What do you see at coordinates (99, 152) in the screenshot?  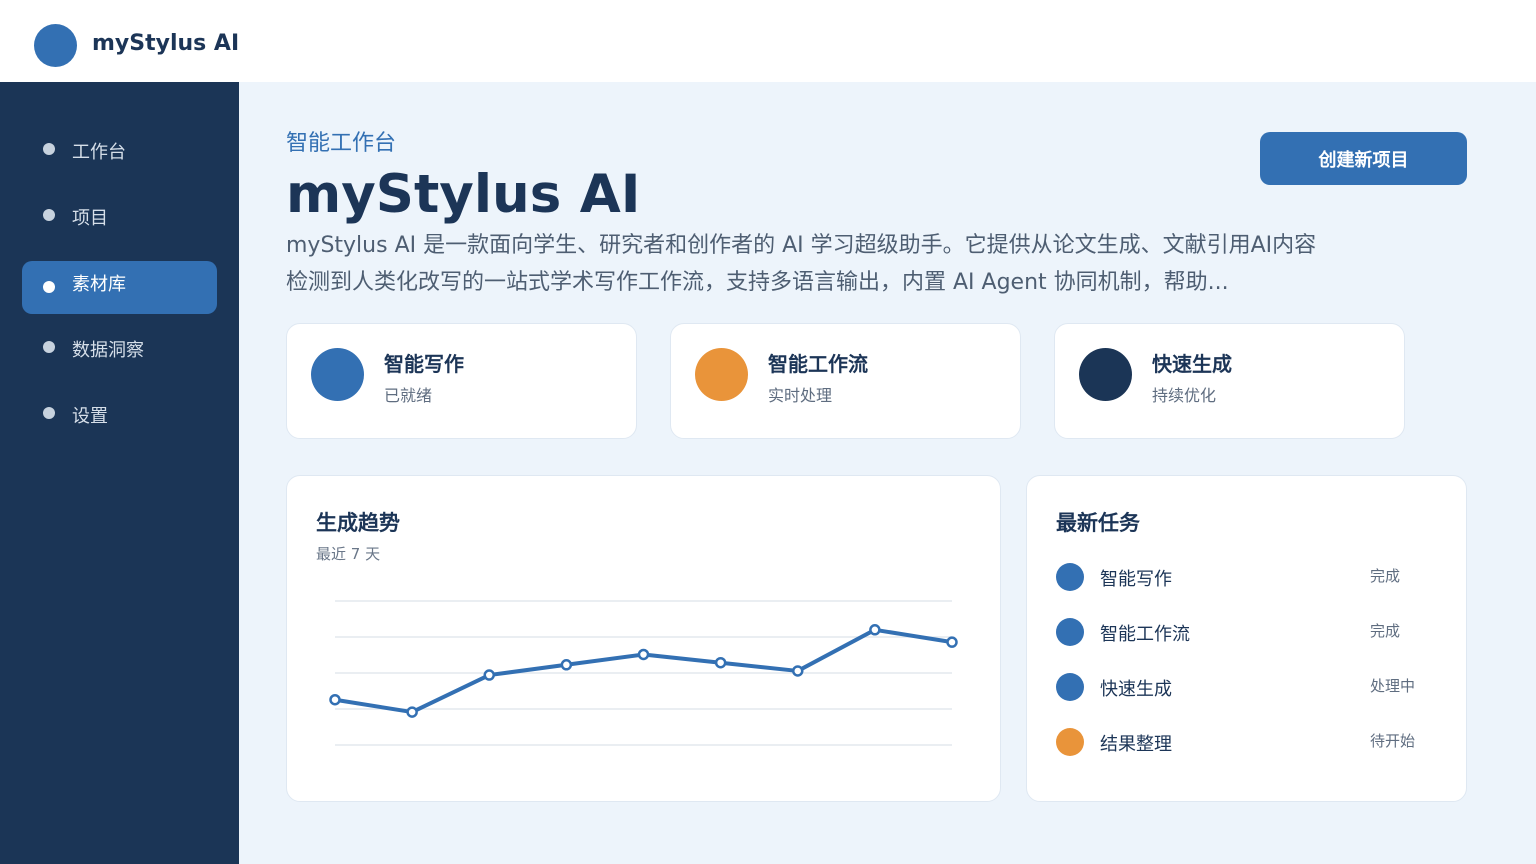 I see `sidebar-item-label: 工作台` at bounding box center [99, 152].